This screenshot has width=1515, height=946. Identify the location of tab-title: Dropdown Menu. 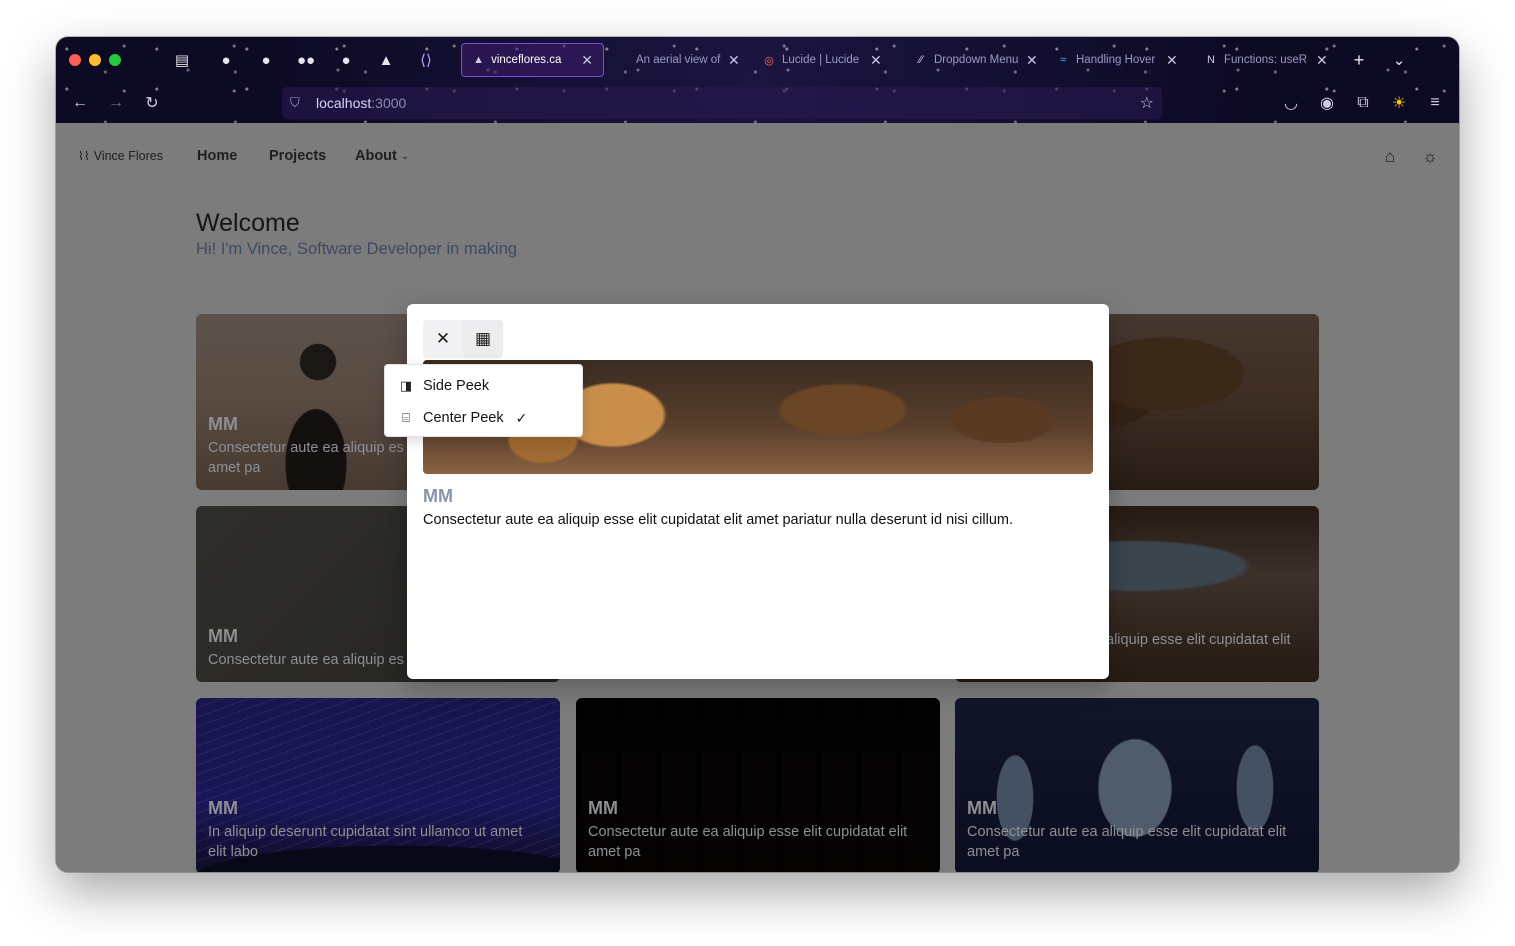
(976, 60).